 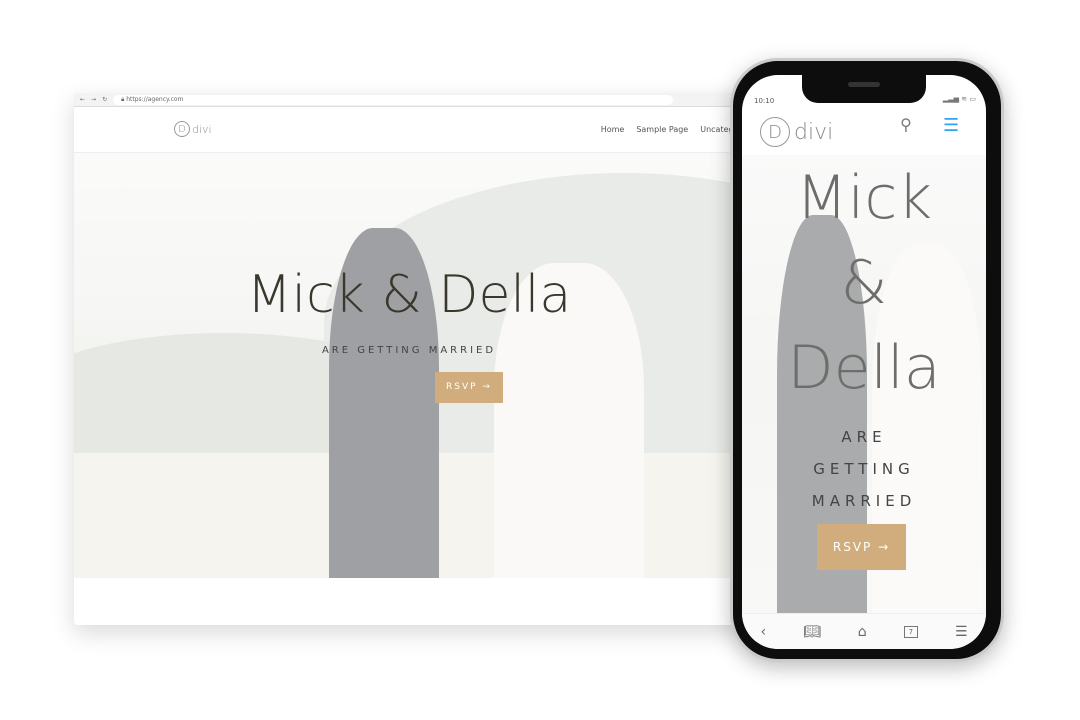 I want to click on phone-subtitle-line: MARRIED, so click(x=864, y=501).